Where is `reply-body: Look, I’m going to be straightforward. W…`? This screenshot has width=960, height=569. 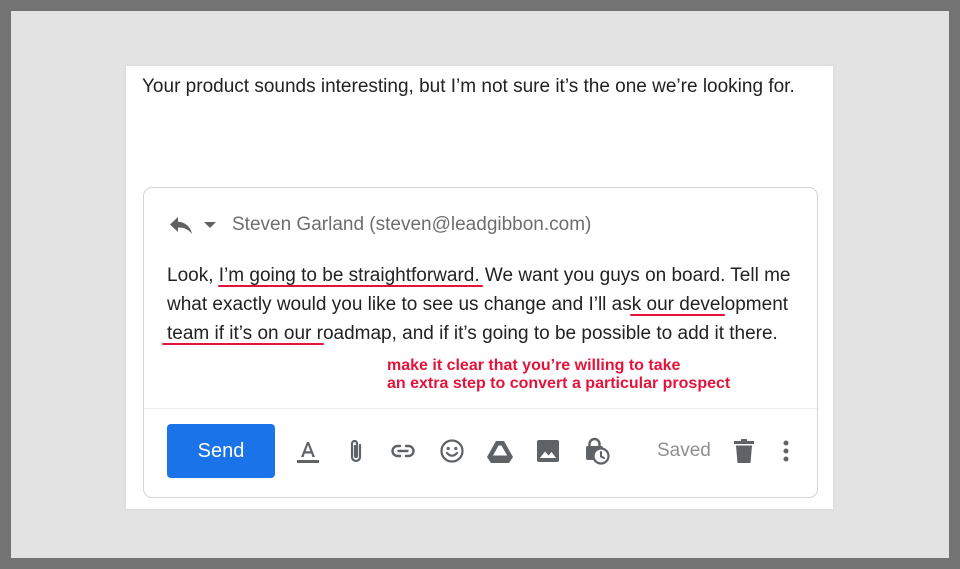 reply-body: Look, I’m going to be straightforward. W… is located at coordinates (487, 304).